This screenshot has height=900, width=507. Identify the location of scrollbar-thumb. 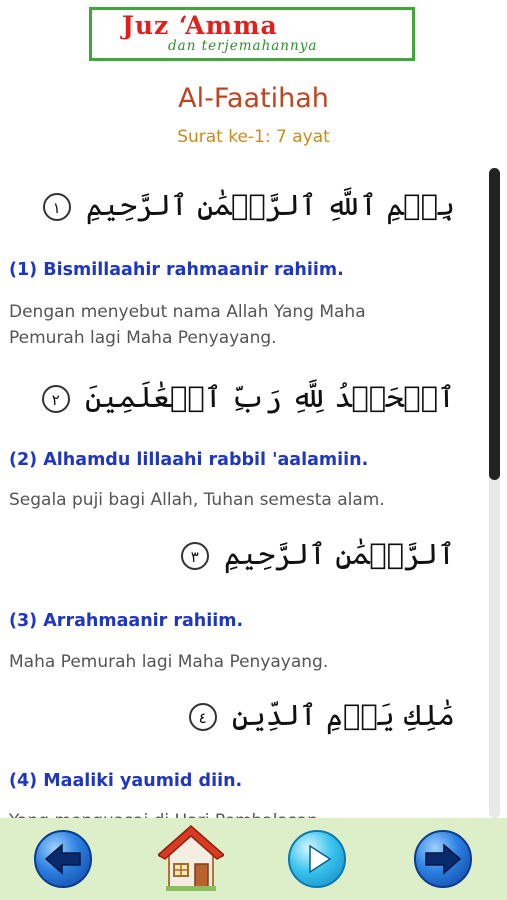
(494, 324).